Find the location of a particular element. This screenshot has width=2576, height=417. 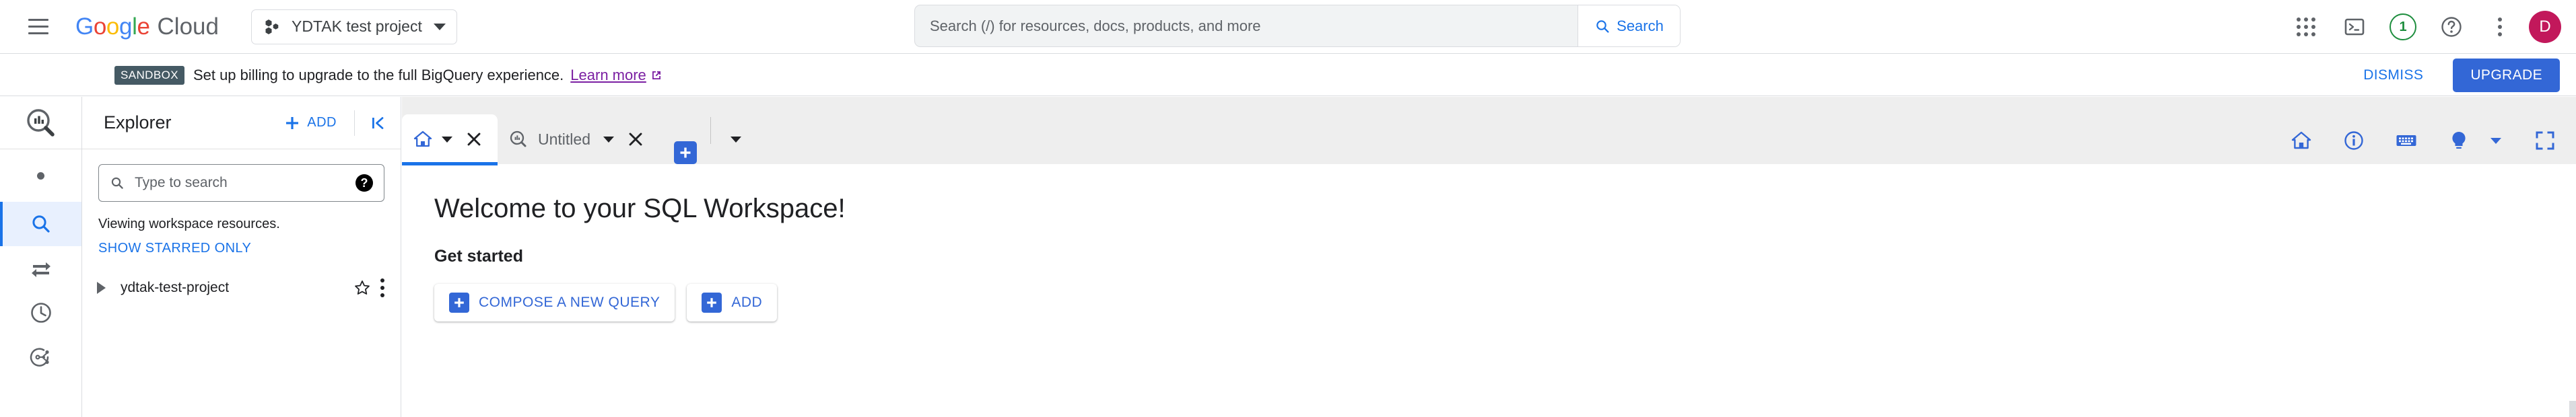

help-question-icon is located at coordinates (2451, 27).